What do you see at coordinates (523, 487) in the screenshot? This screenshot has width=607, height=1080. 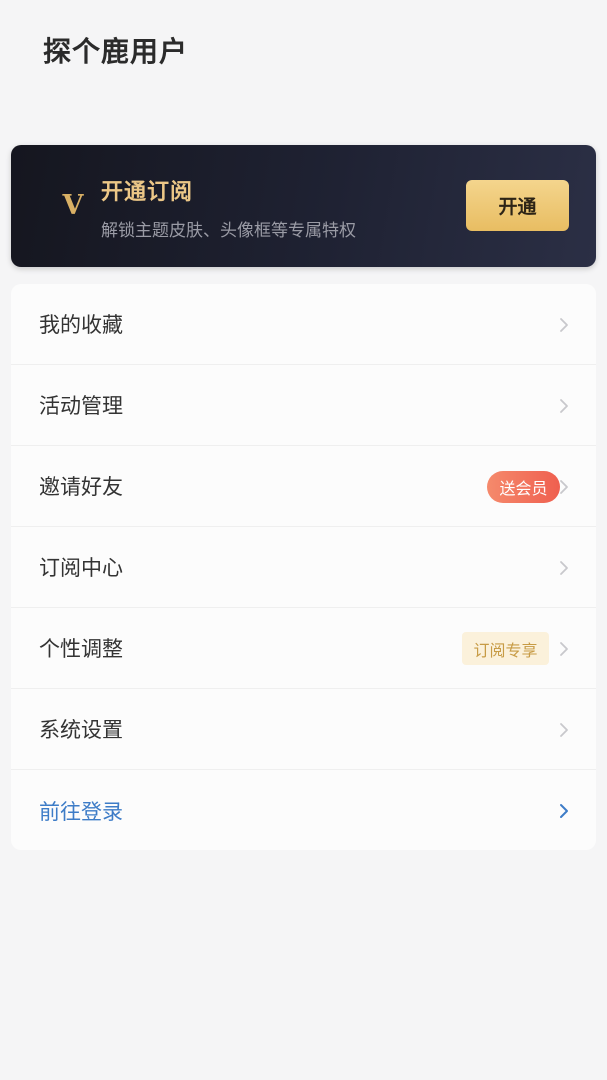 I see `free-membership-badge: 送会员` at bounding box center [523, 487].